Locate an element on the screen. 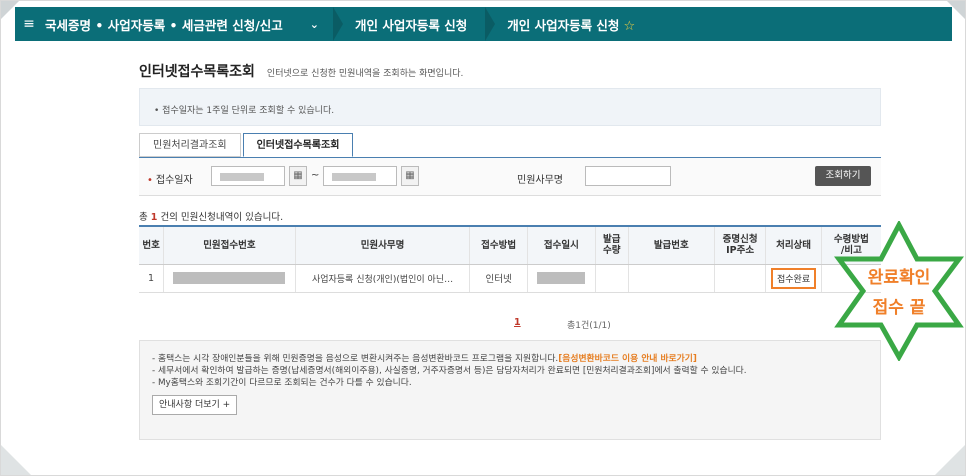 Image resolution: width=966 pixels, height=476 pixels. result-suffix: 건의 민원신청내역이 있습니다. is located at coordinates (222, 217).